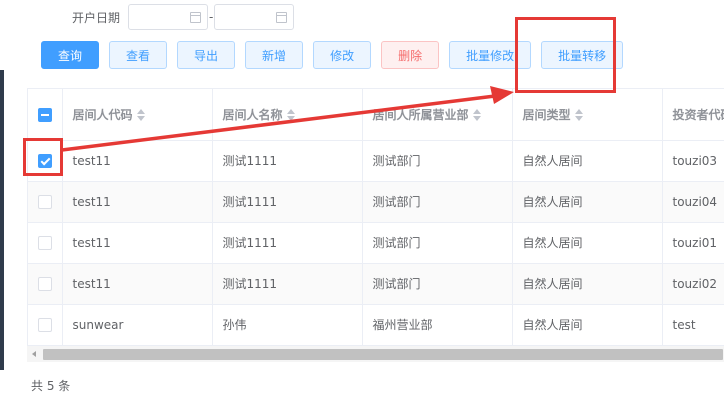  Describe the element at coordinates (693, 325) in the screenshot. I see `cell-investor: test` at that location.